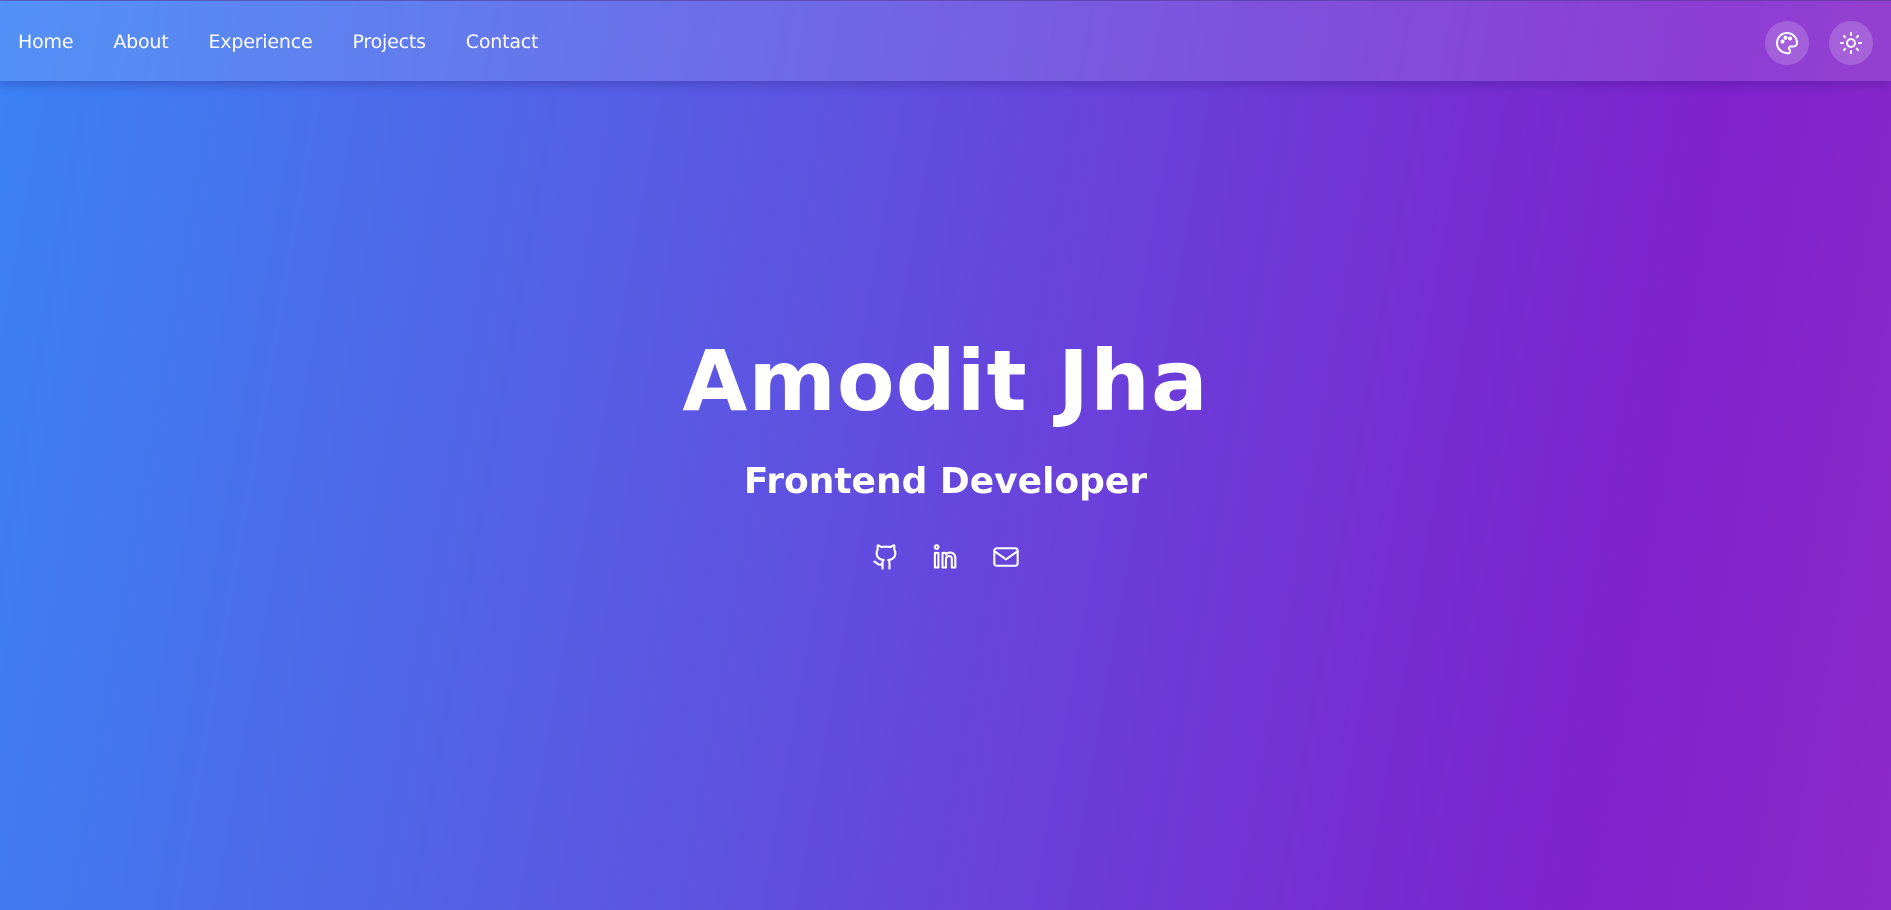 Image resolution: width=1891 pixels, height=910 pixels. I want to click on navbar: Home About Experience Projects Contact, so click(945, 40).